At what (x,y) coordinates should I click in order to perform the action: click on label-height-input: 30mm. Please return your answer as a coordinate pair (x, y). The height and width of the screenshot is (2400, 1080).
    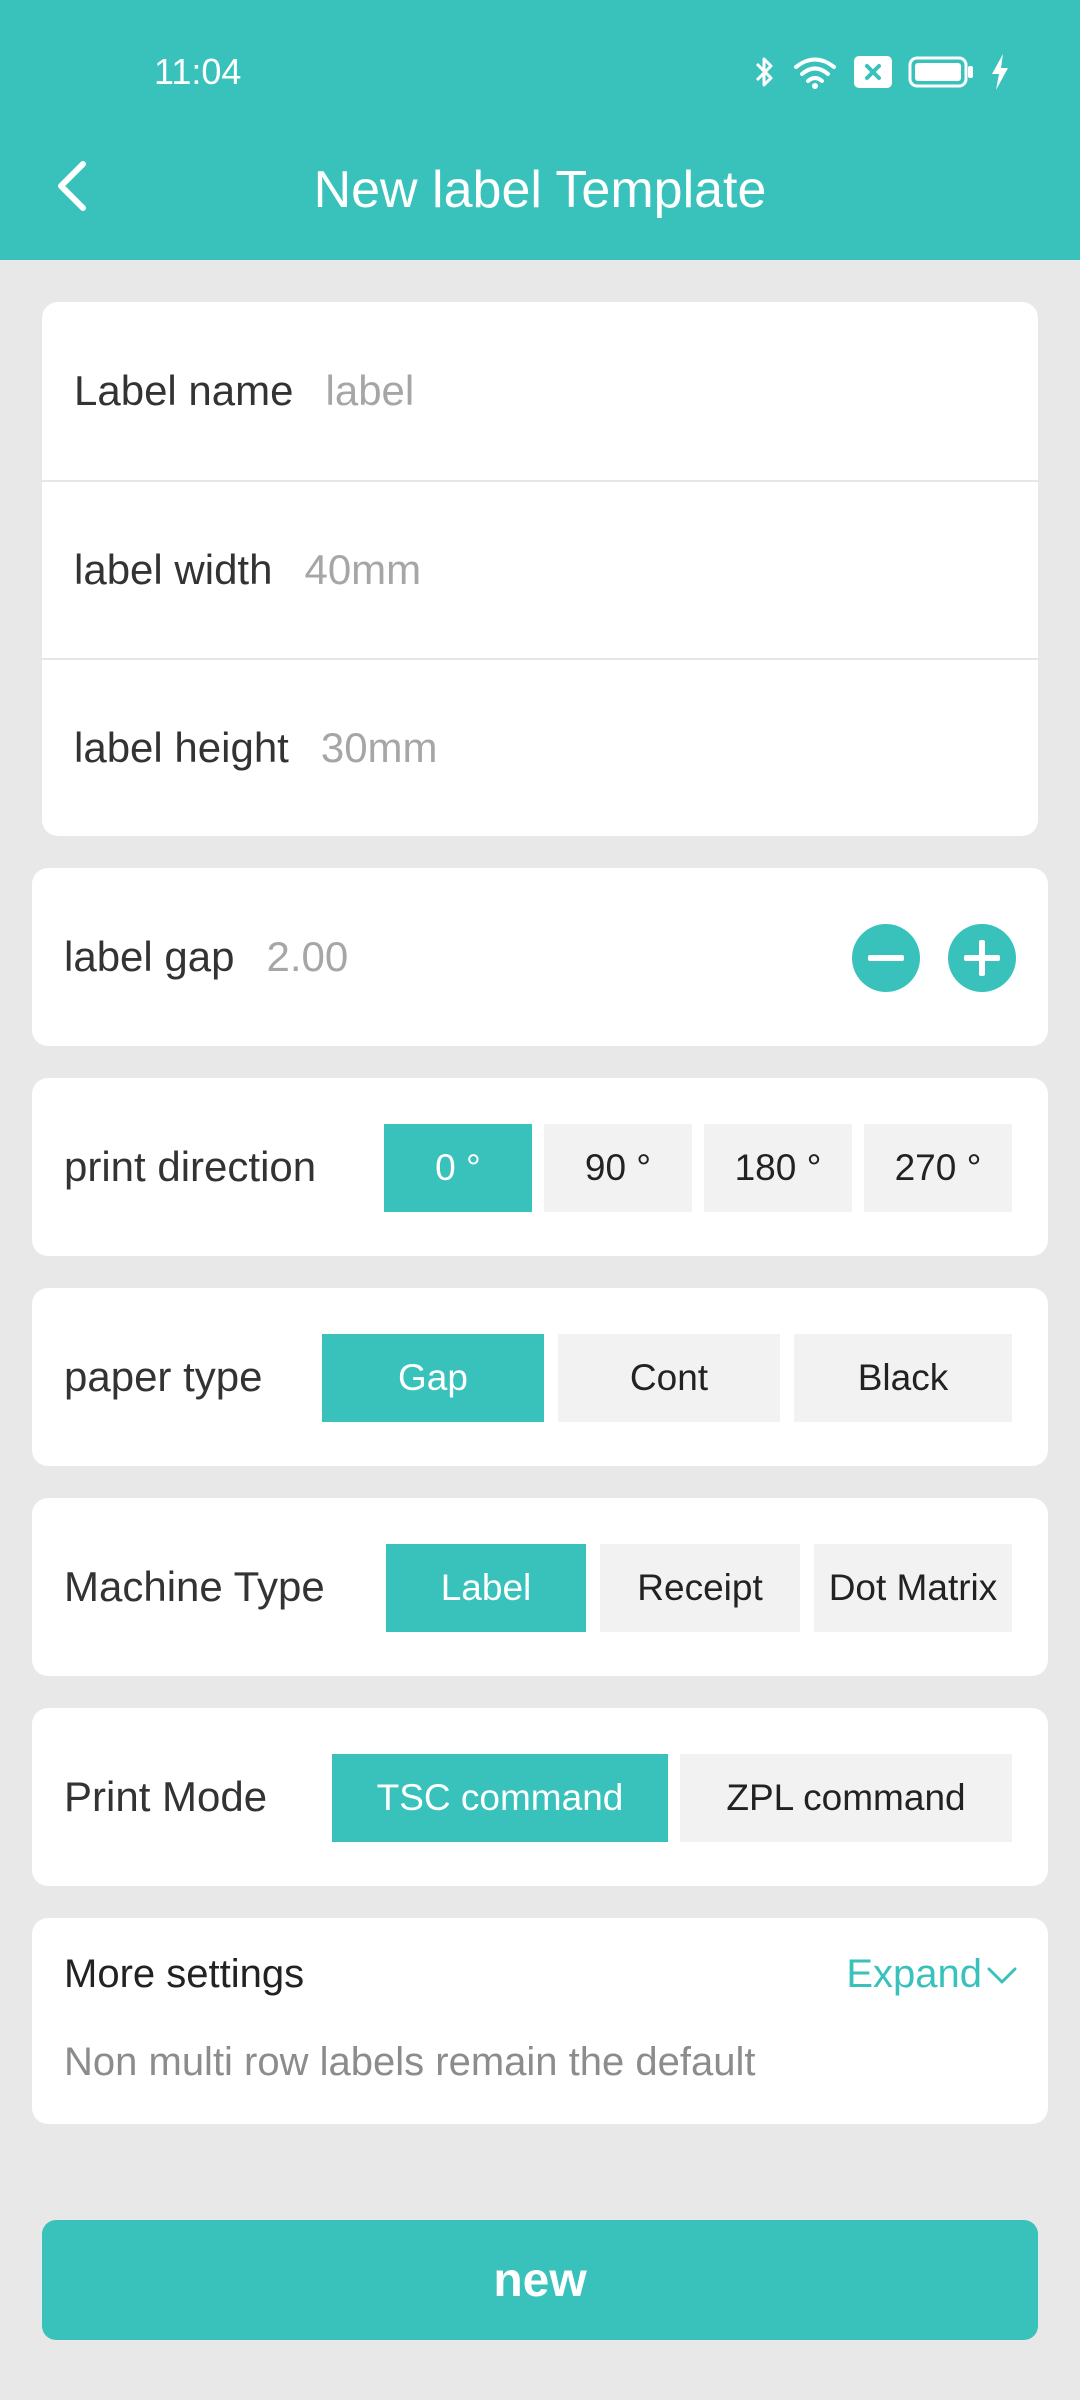
    Looking at the image, I should click on (379, 748).